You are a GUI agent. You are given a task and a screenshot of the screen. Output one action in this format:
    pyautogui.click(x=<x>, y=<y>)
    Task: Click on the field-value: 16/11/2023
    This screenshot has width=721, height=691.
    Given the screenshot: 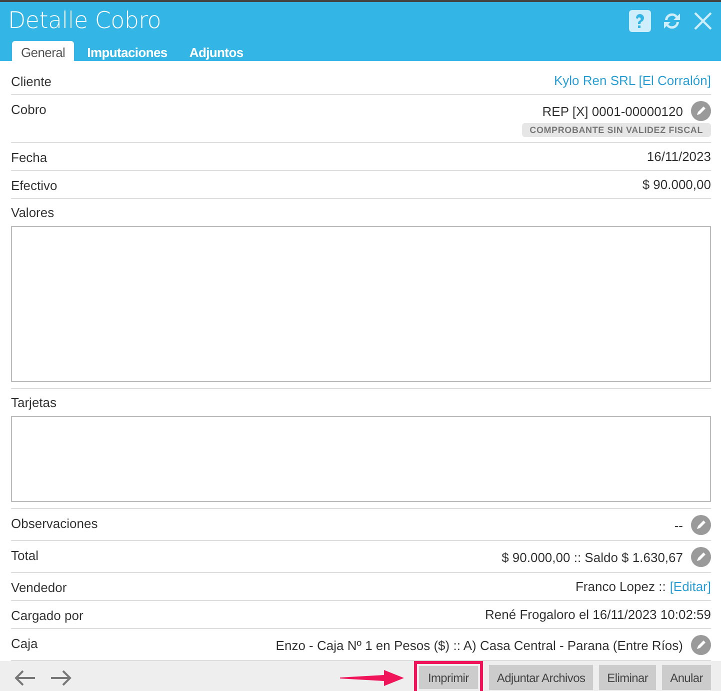 What is the action you would take?
    pyautogui.click(x=678, y=156)
    